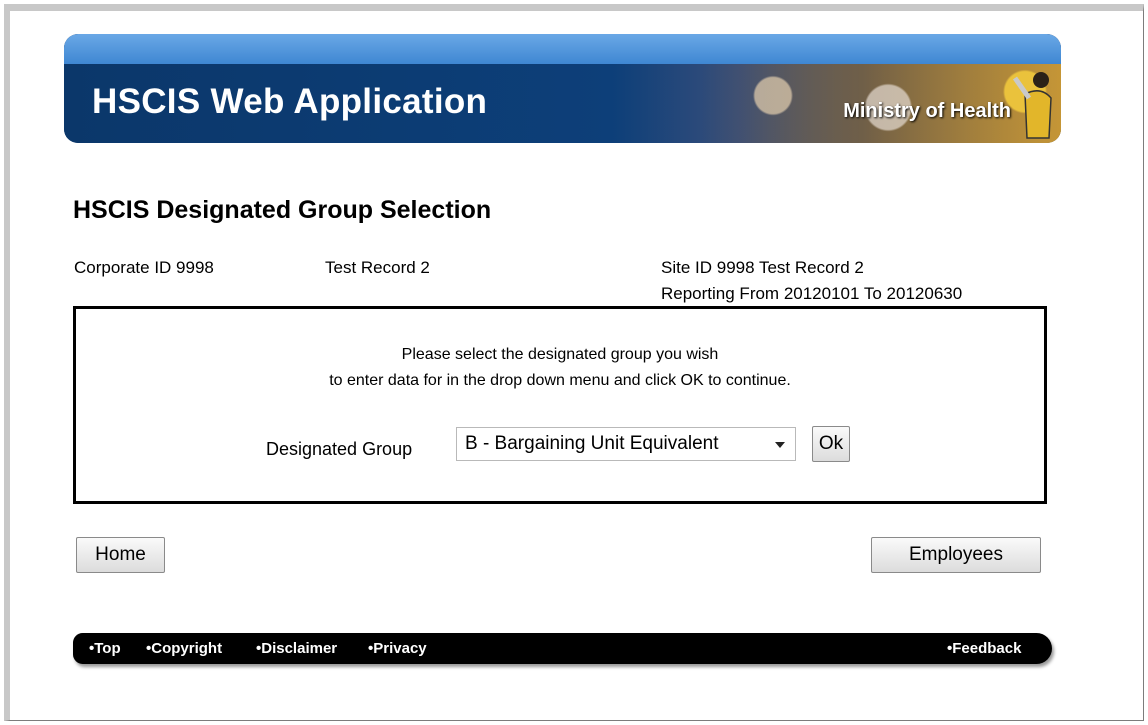 Image resolution: width=1148 pixels, height=725 pixels. I want to click on footer-link-privacy: •Privacy, so click(397, 648).